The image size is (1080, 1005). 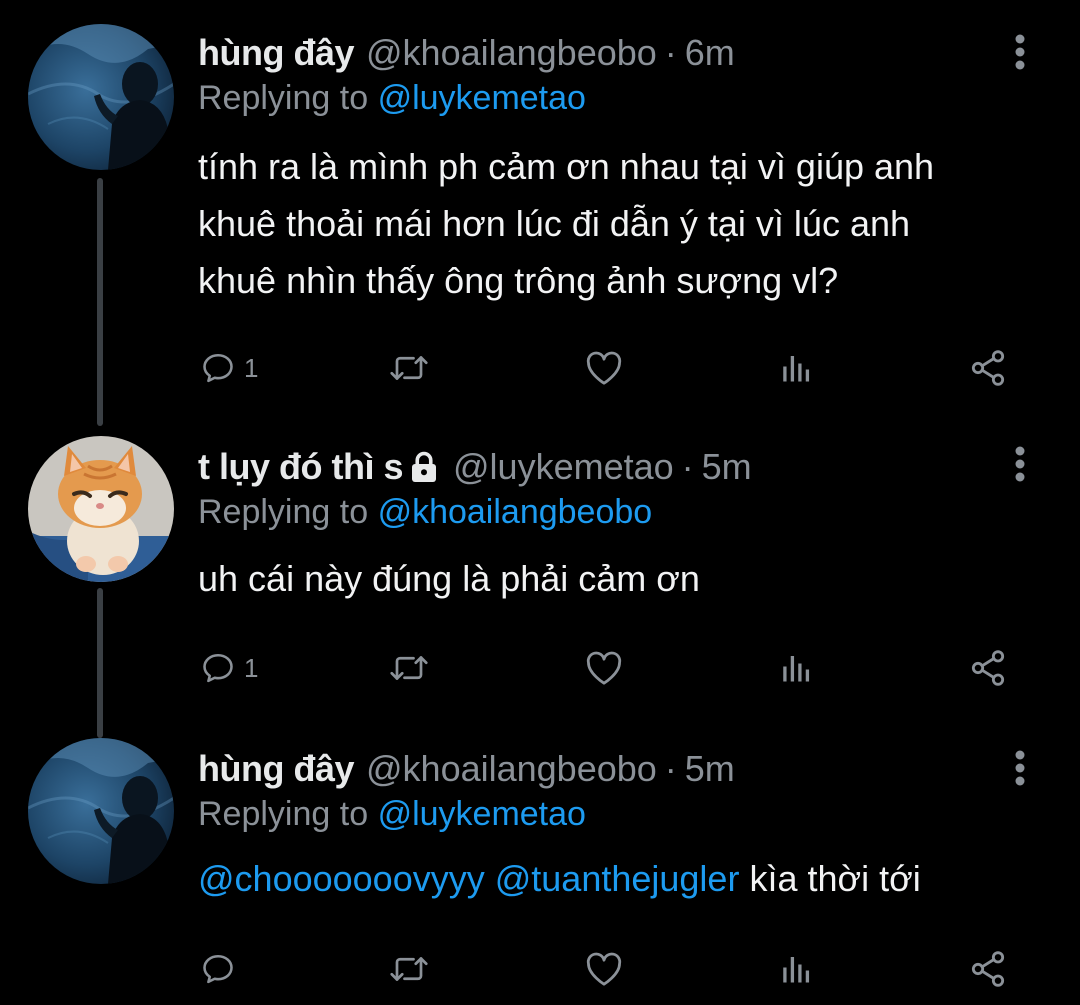 I want to click on tweet-text: uh cái này đúng là phải cảm ơn, so click(x=619, y=578).